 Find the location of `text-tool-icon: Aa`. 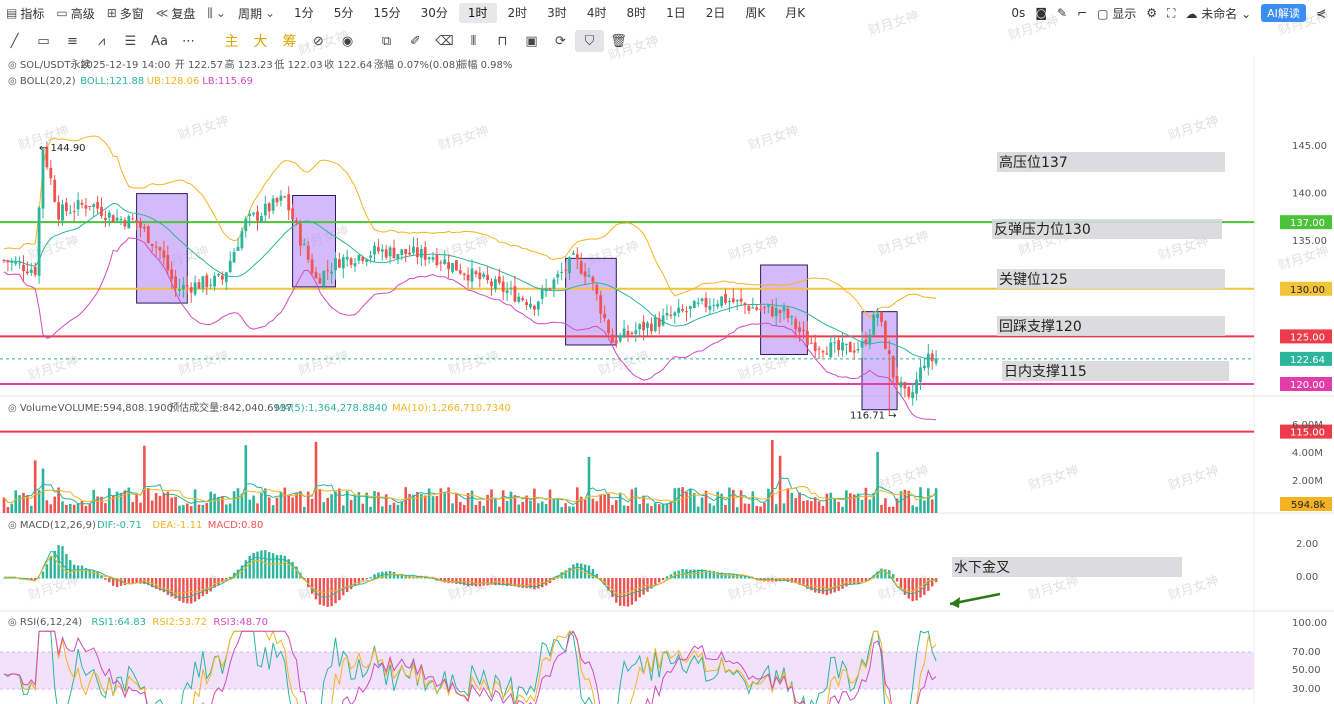

text-tool-icon: Aa is located at coordinates (159, 41).